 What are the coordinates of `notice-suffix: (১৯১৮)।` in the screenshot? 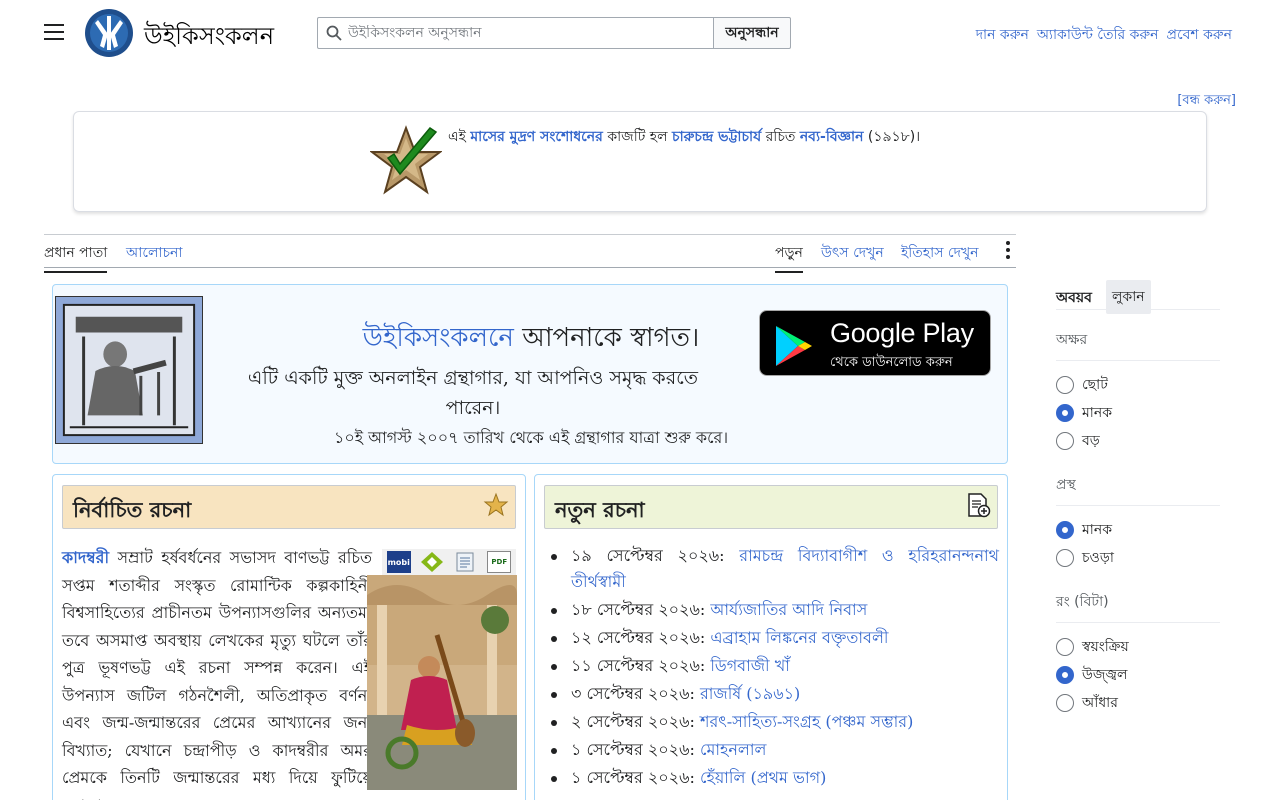 It's located at (892, 137).